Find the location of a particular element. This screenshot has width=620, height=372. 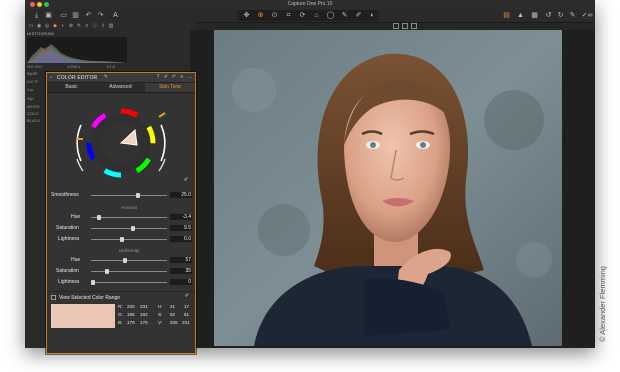

spot-removal-icon: ◯ is located at coordinates (330, 15).